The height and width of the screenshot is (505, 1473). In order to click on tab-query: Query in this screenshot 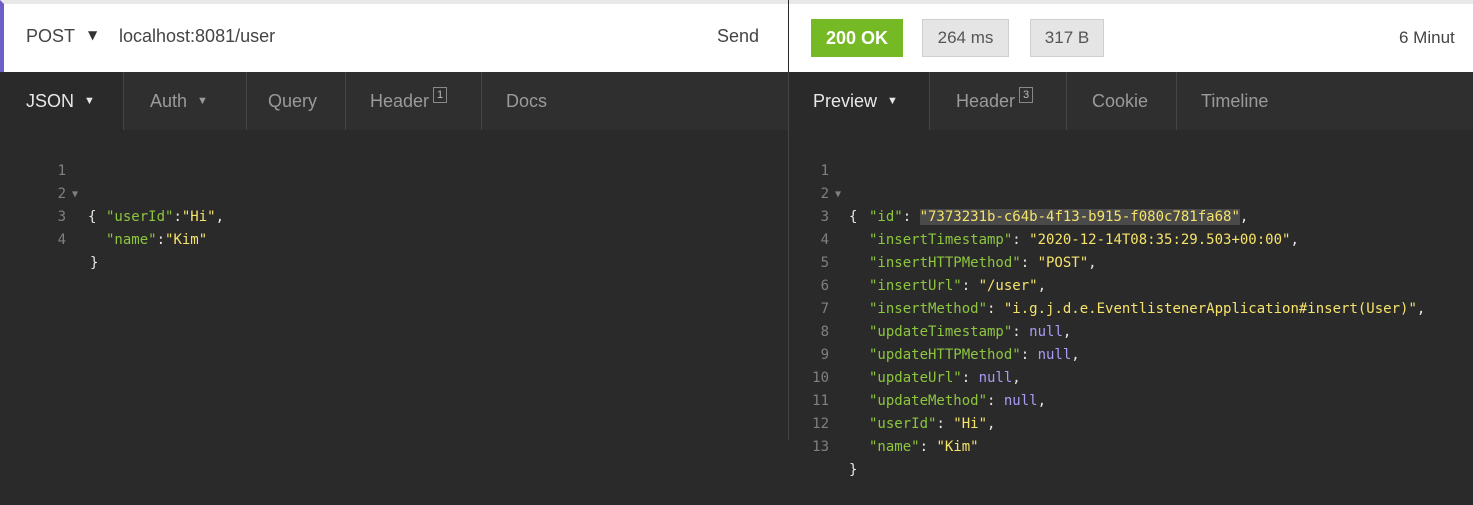, I will do `click(296, 101)`.